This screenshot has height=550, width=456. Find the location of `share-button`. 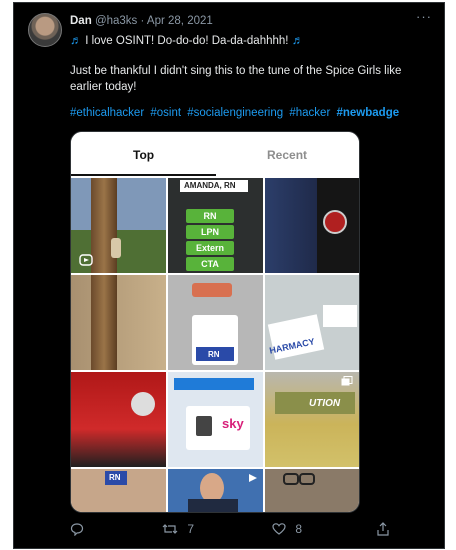

share-button is located at coordinates (383, 528).